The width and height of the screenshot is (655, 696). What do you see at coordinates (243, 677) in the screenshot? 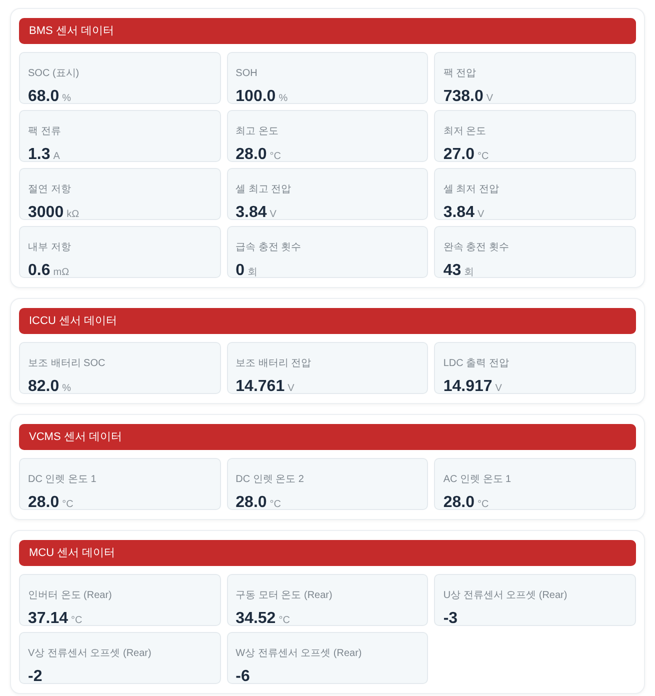
I see `metric-value: -6` at bounding box center [243, 677].